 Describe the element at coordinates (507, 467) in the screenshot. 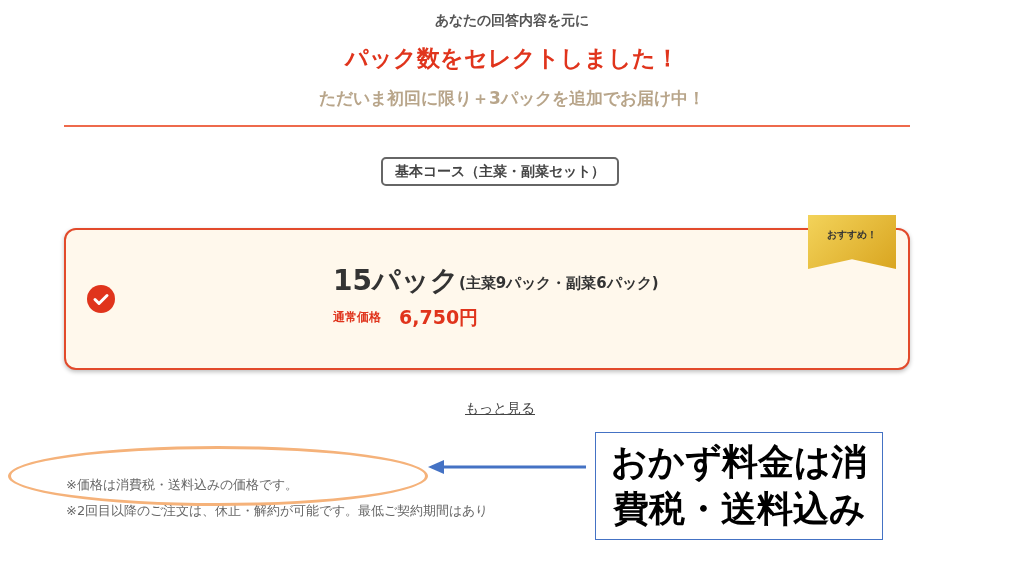

I see `arrow-icon` at that location.